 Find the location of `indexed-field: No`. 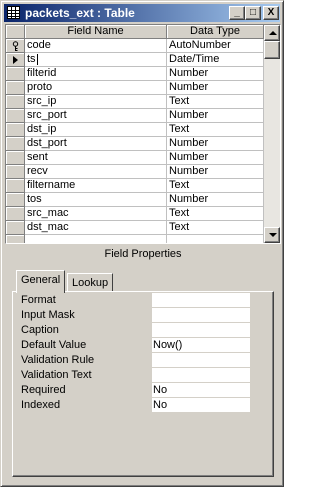

indexed-field: No is located at coordinates (201, 405).